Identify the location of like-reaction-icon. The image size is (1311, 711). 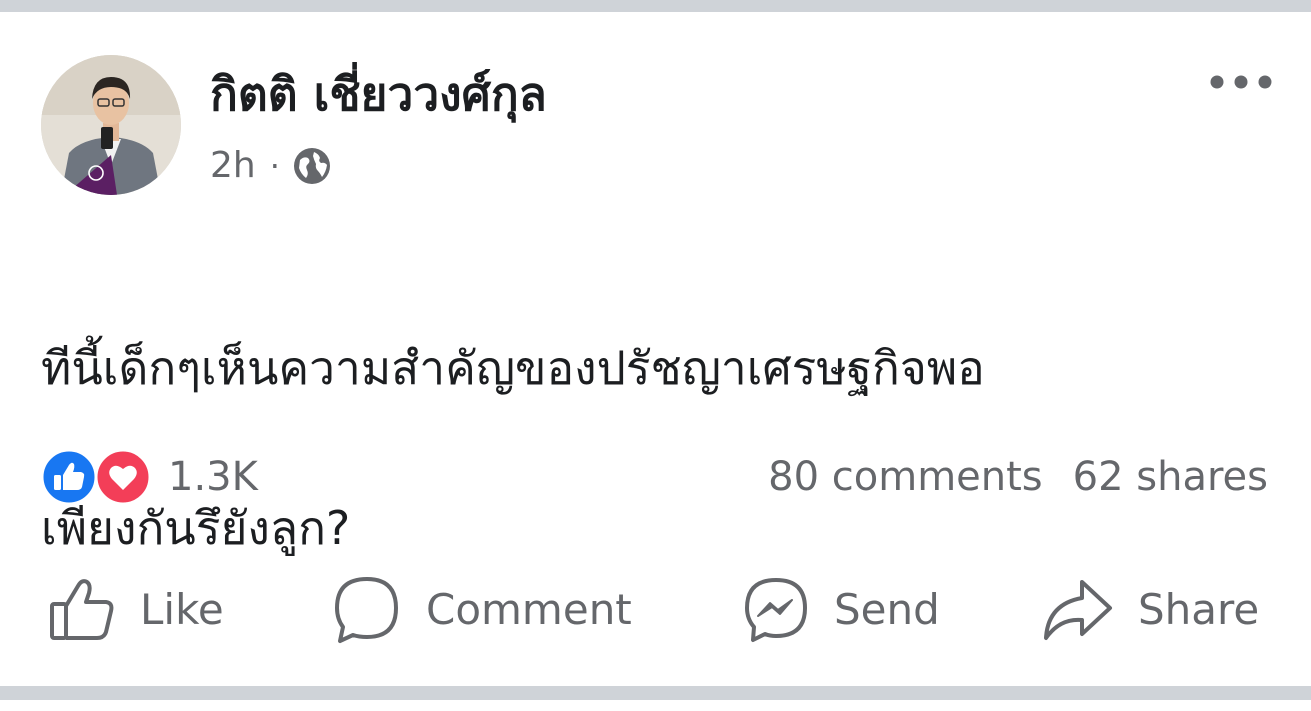
(69, 477).